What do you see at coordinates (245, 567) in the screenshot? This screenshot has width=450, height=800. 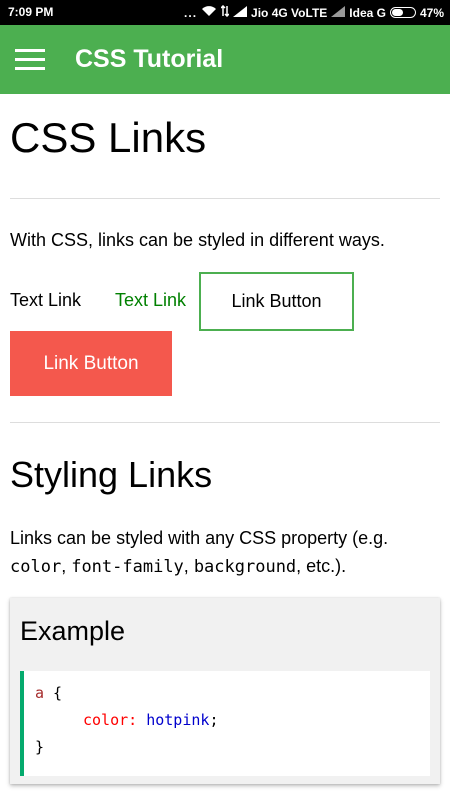 I see `code-background: background` at bounding box center [245, 567].